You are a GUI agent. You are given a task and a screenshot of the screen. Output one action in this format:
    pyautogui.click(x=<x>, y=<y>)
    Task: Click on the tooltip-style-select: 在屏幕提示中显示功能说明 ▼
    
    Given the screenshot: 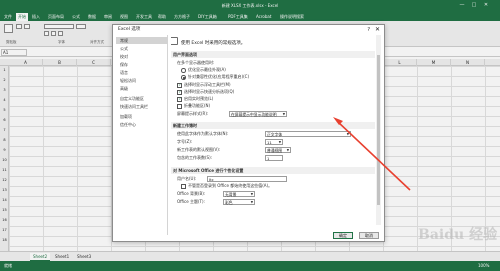 What is the action you would take?
    pyautogui.click(x=258, y=114)
    